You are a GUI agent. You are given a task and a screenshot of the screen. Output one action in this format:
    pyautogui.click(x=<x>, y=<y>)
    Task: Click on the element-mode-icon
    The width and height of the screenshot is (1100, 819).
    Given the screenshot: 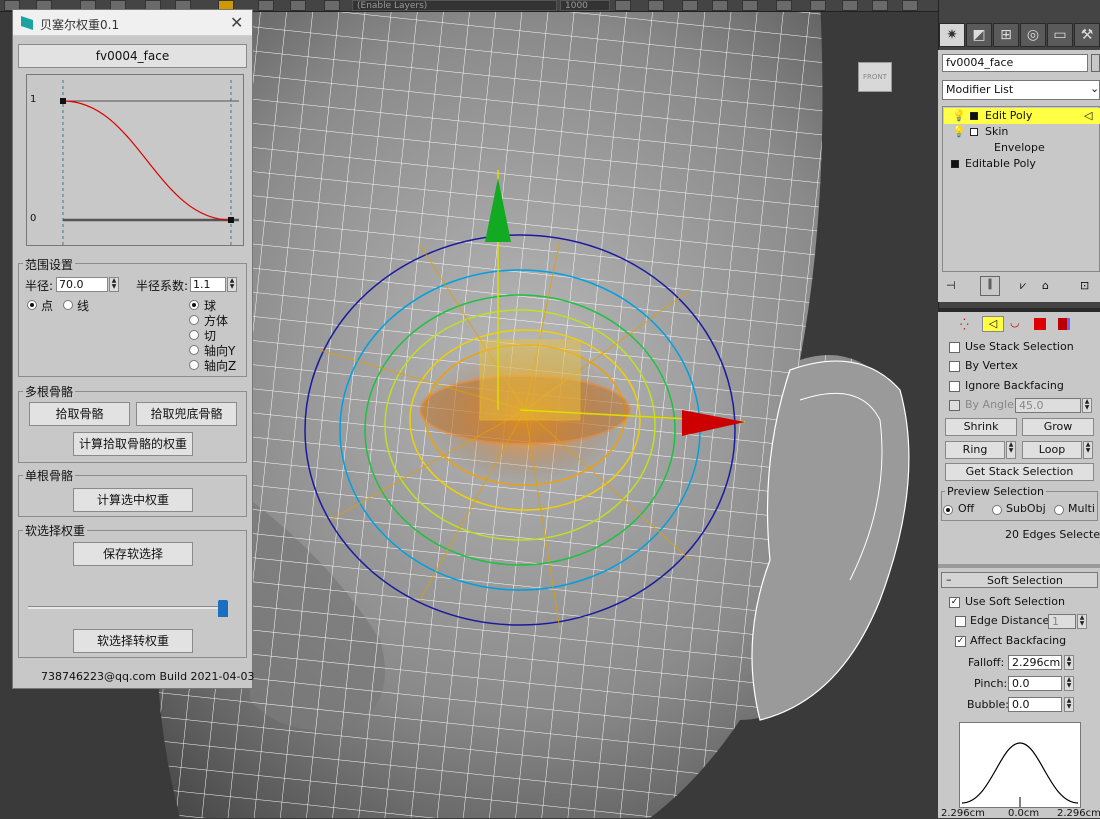 What is the action you would take?
    pyautogui.click(x=1064, y=324)
    